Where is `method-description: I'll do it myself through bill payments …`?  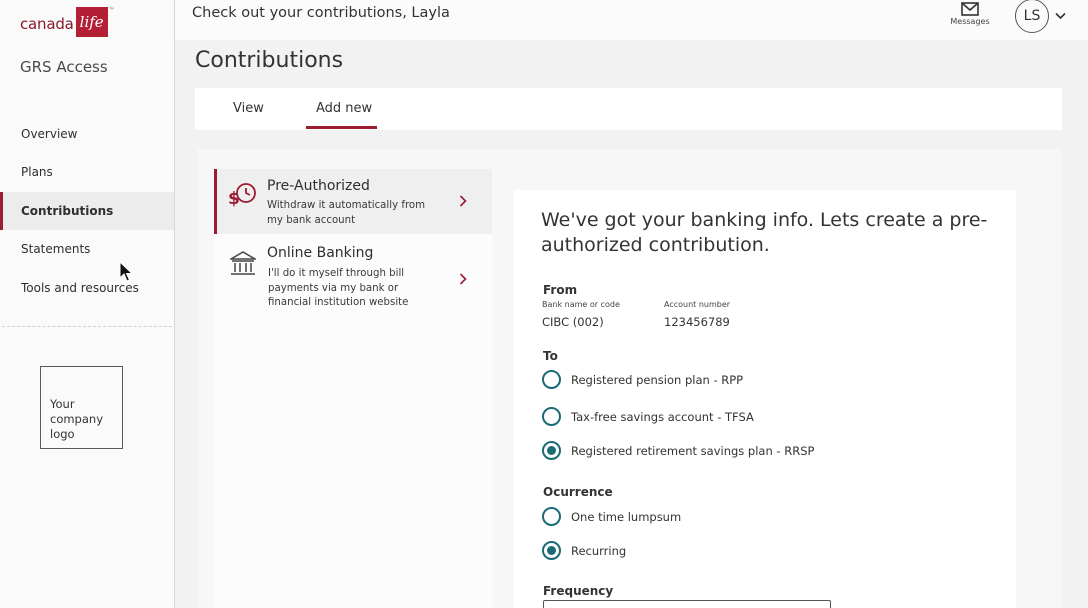
method-description: I'll do it myself through bill payments … is located at coordinates (338, 289).